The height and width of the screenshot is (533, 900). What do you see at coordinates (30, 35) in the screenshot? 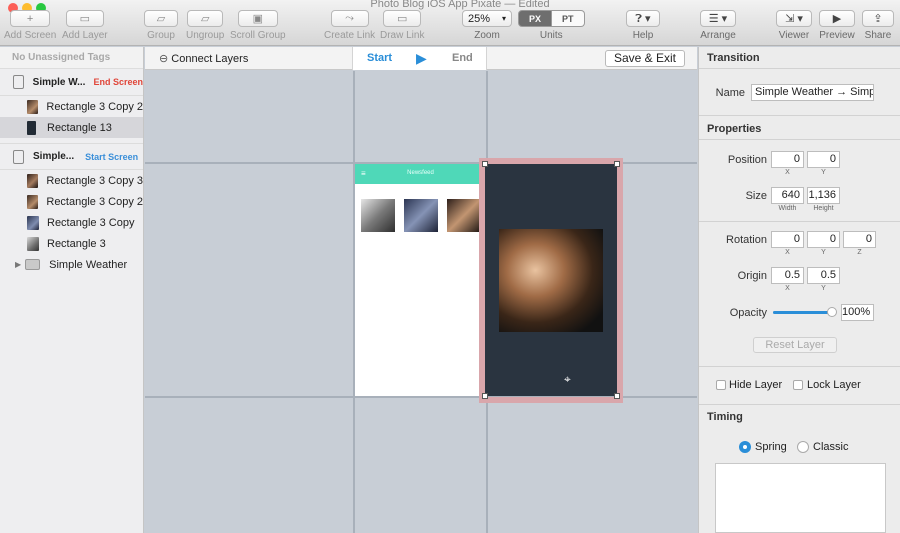
I see `add-screen-label: Add Screen` at bounding box center [30, 35].